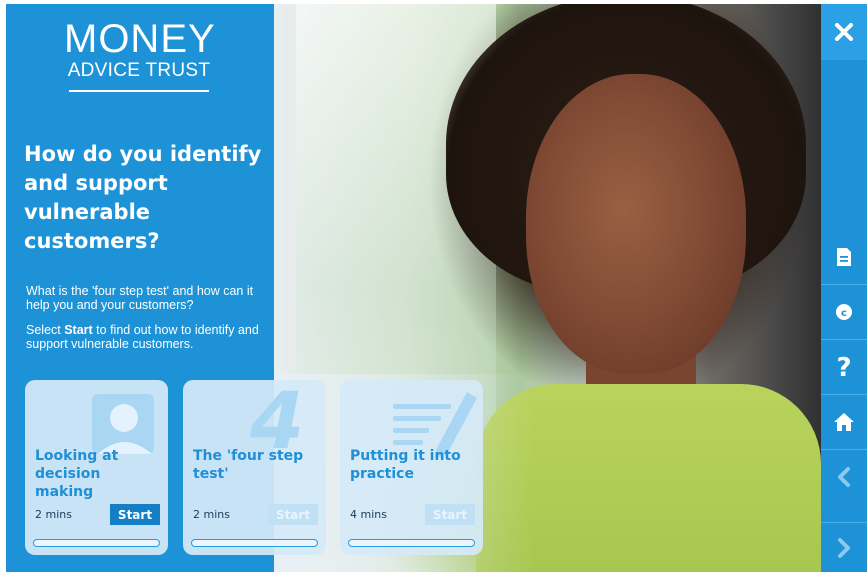  I want to click on previous-button, so click(844, 477).